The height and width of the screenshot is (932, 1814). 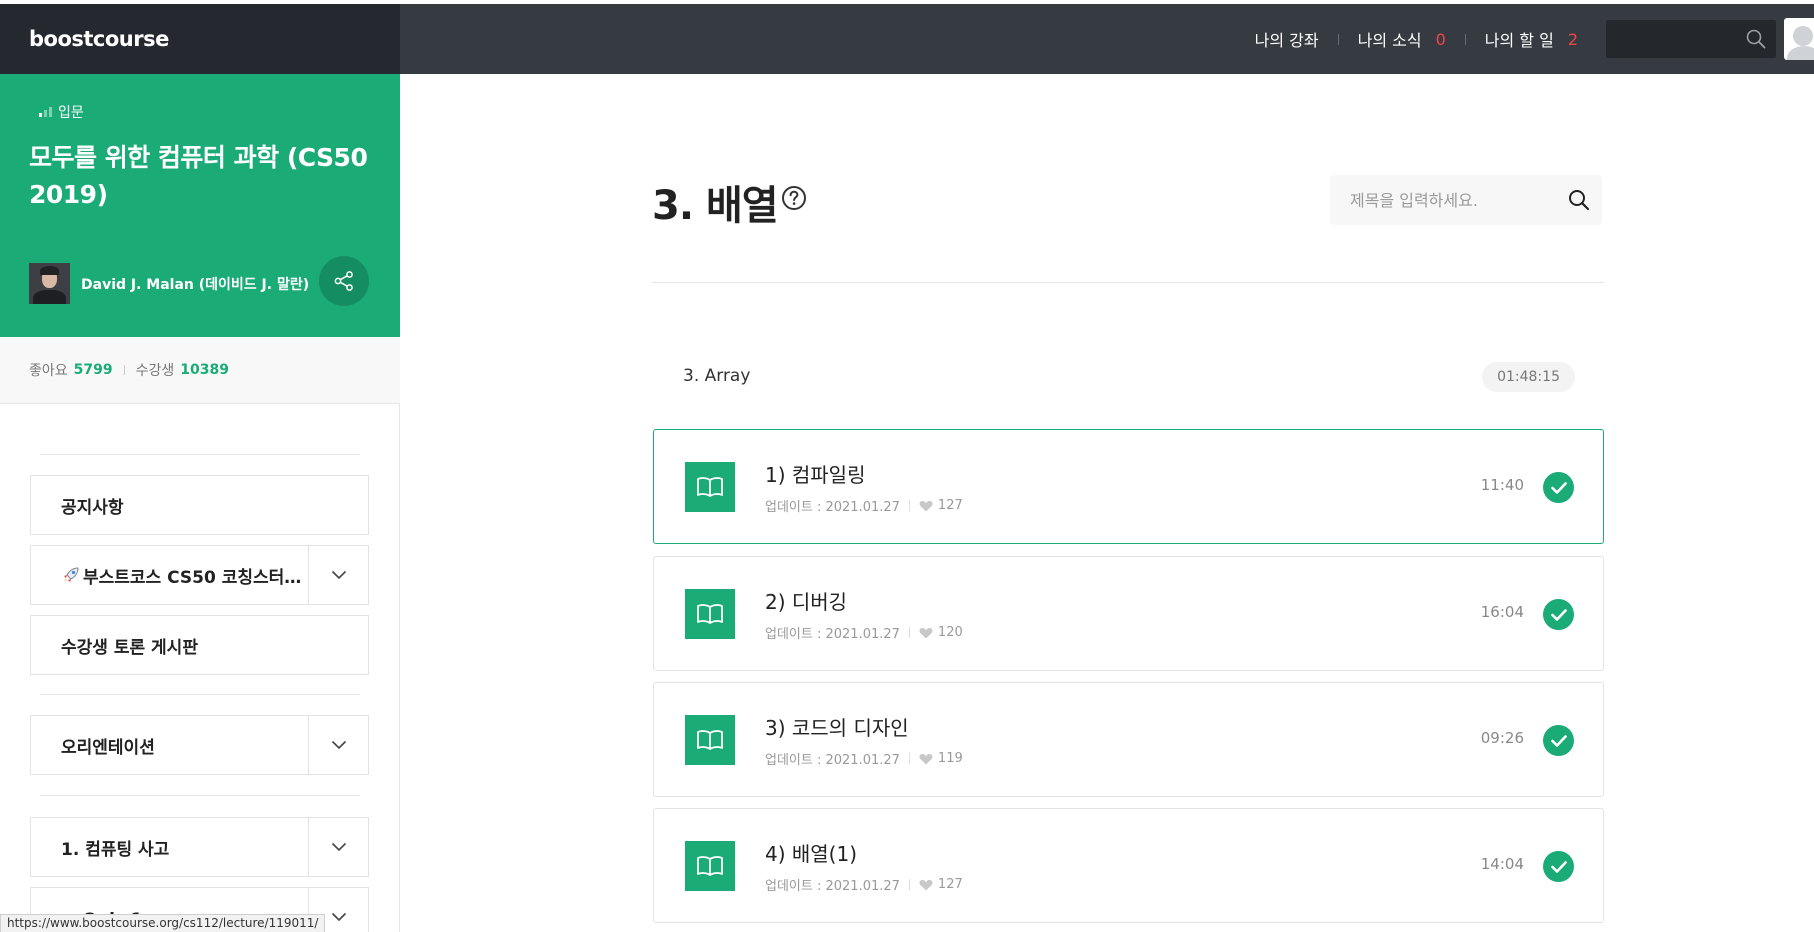 I want to click on lesson-duration: 14:04, so click(x=1502, y=864).